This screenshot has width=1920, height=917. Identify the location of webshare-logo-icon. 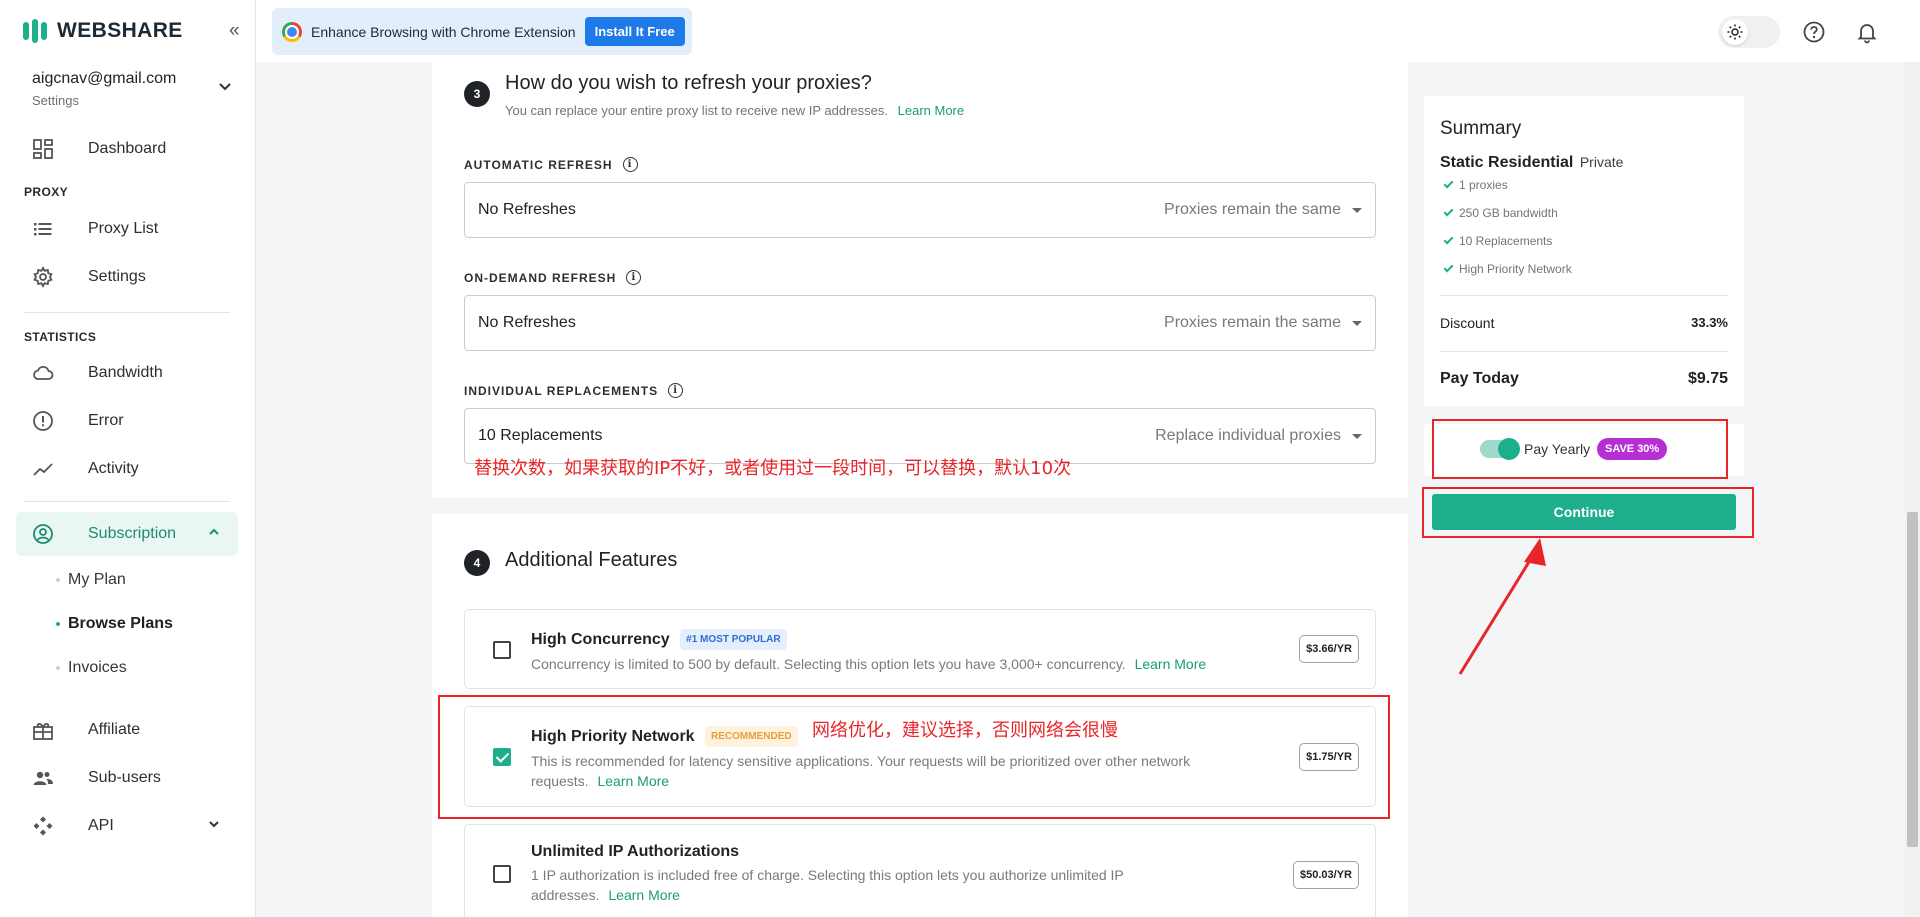
(35, 31).